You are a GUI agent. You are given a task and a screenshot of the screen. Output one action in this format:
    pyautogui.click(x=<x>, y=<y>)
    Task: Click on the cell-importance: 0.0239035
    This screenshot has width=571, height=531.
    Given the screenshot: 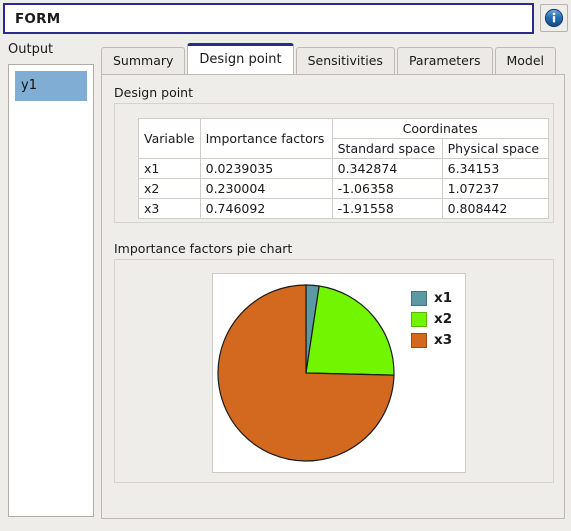 What is the action you would take?
    pyautogui.click(x=266, y=168)
    